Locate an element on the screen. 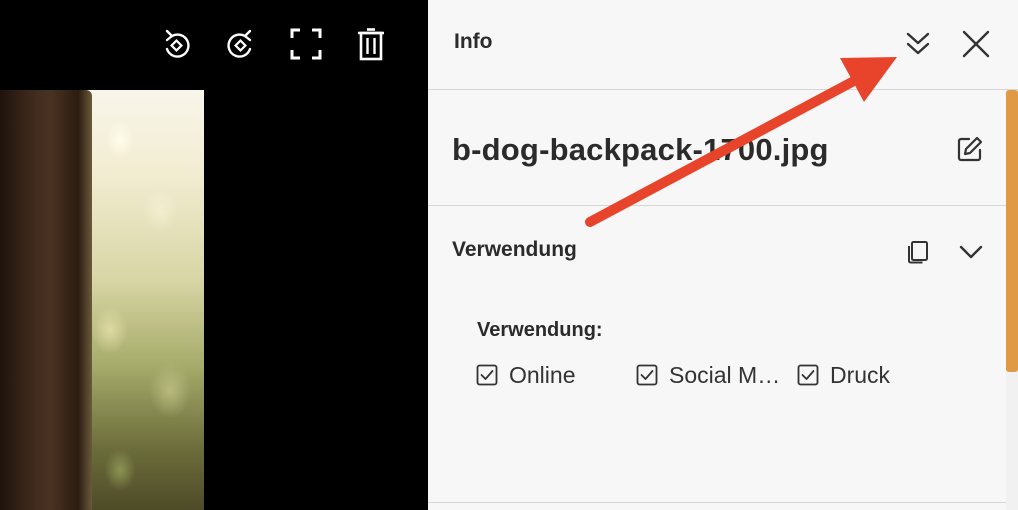 This screenshot has height=510, width=1018. edit-filename-button is located at coordinates (970, 149).